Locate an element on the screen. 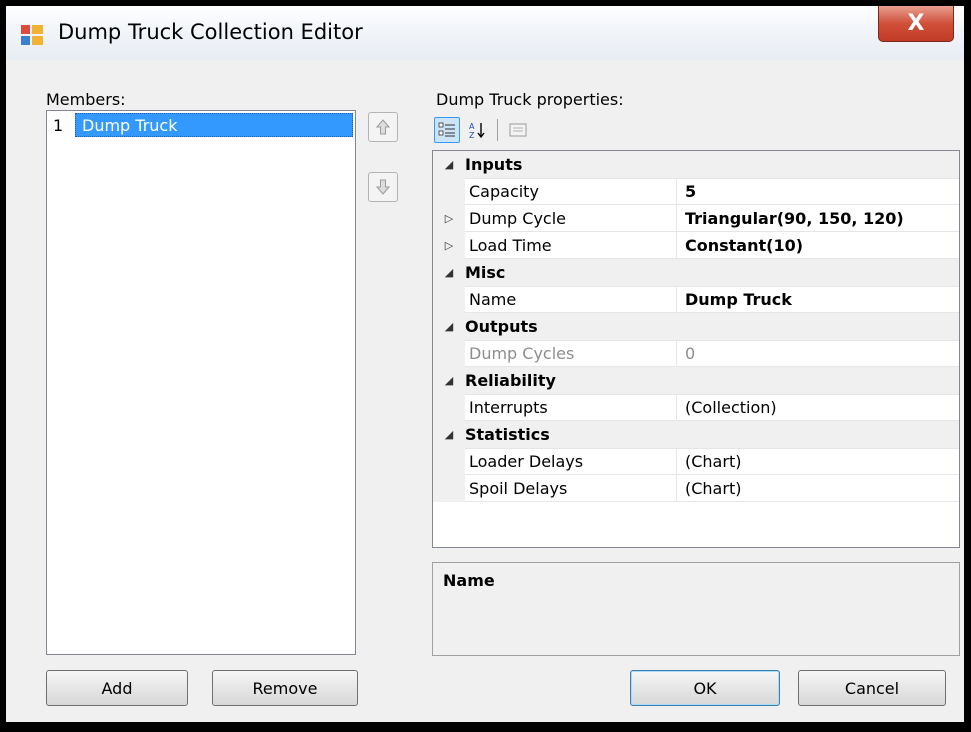 This screenshot has height=732, width=971. property-row: ▷ Load Time Constant(10) is located at coordinates (696, 245).